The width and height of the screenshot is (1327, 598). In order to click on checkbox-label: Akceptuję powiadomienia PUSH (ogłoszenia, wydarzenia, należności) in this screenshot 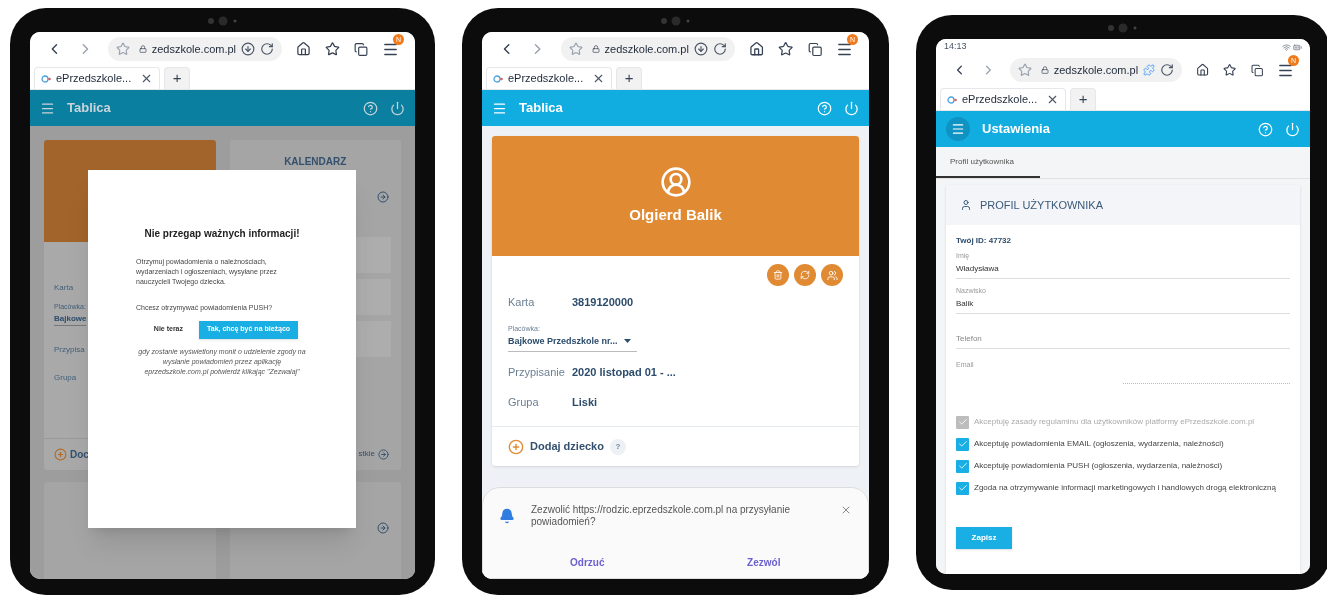, I will do `click(1098, 466)`.